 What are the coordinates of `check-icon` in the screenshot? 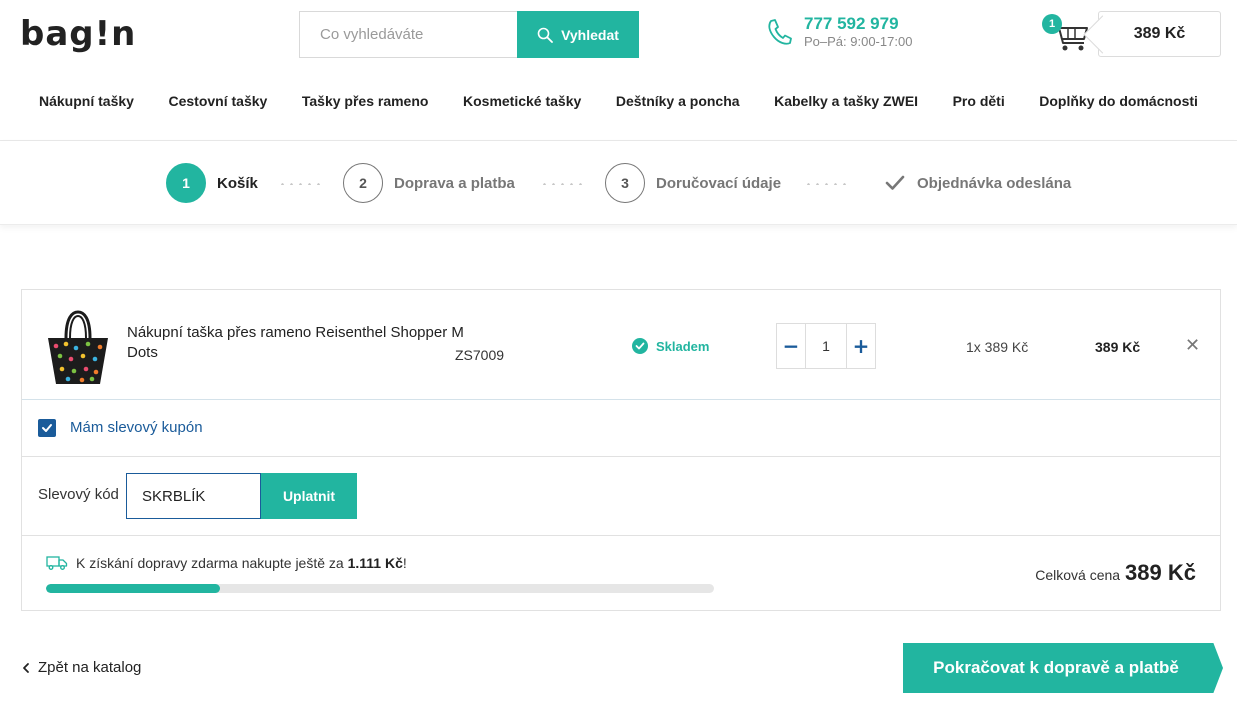 It's located at (895, 182).